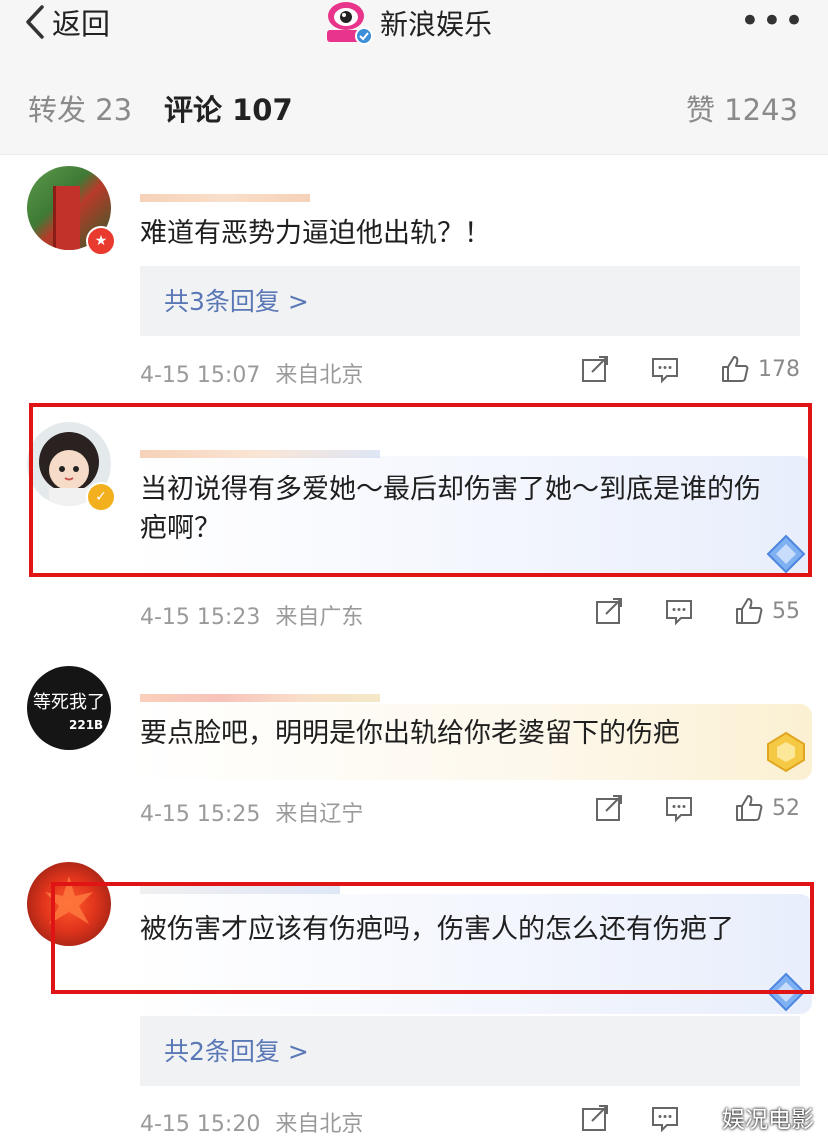 This screenshot has width=828, height=1148. Describe the element at coordinates (470, 301) in the screenshot. I see `replies-box: 共3条回复 >` at that location.